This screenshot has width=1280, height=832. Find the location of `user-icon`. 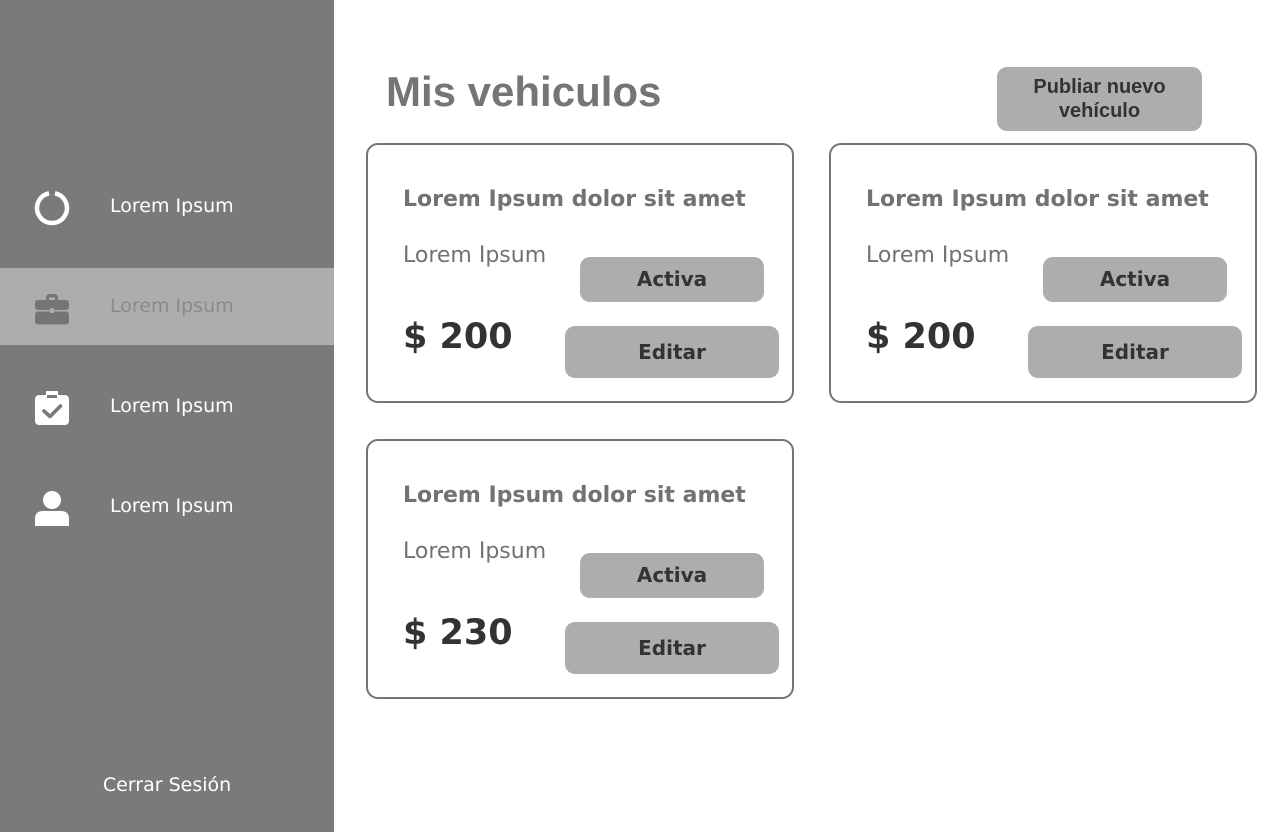

user-icon is located at coordinates (52, 508).